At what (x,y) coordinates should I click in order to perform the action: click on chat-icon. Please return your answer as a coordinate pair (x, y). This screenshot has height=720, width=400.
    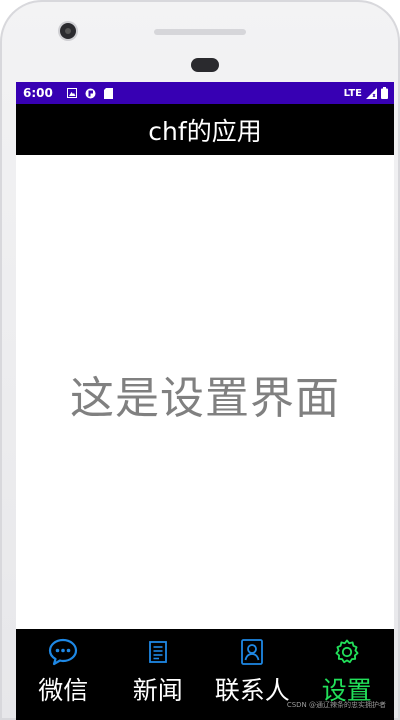
    Looking at the image, I should click on (63, 652).